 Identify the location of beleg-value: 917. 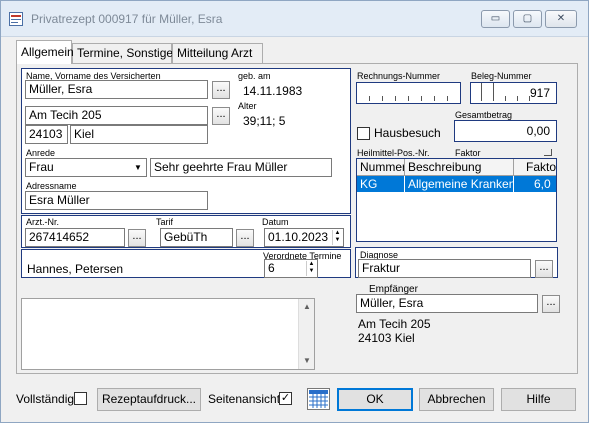
(539, 93).